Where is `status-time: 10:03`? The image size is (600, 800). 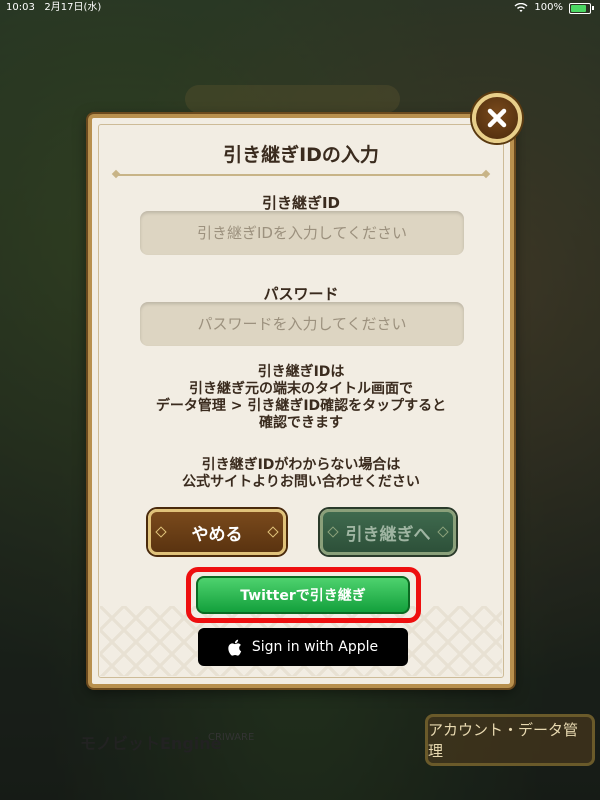 status-time: 10:03 is located at coordinates (20, 7).